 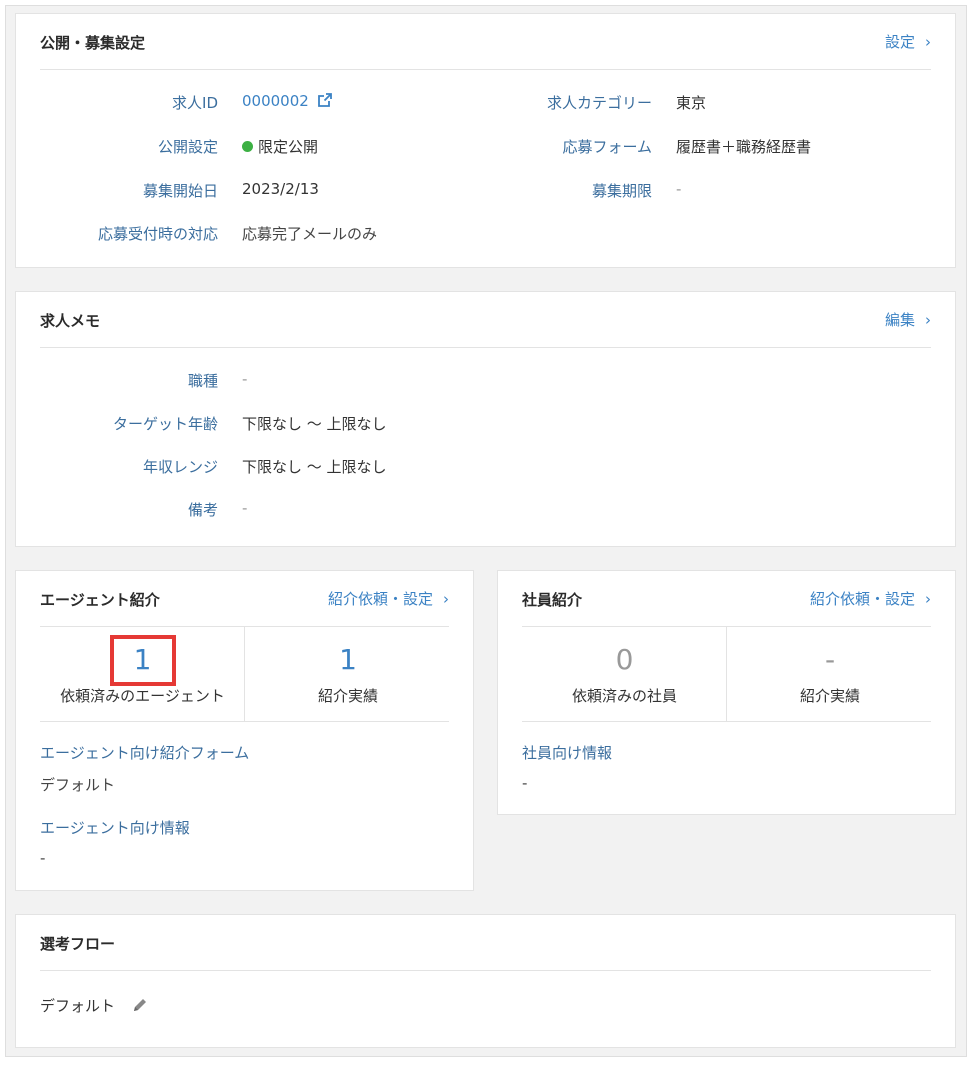 What do you see at coordinates (245, 379) in the screenshot?
I see `occupation-value: -` at bounding box center [245, 379].